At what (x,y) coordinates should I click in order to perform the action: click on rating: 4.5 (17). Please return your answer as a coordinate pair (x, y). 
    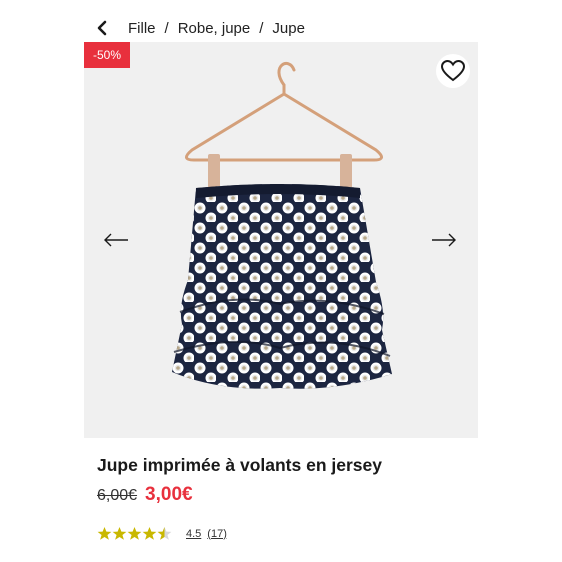
    Looking at the image, I should click on (162, 533).